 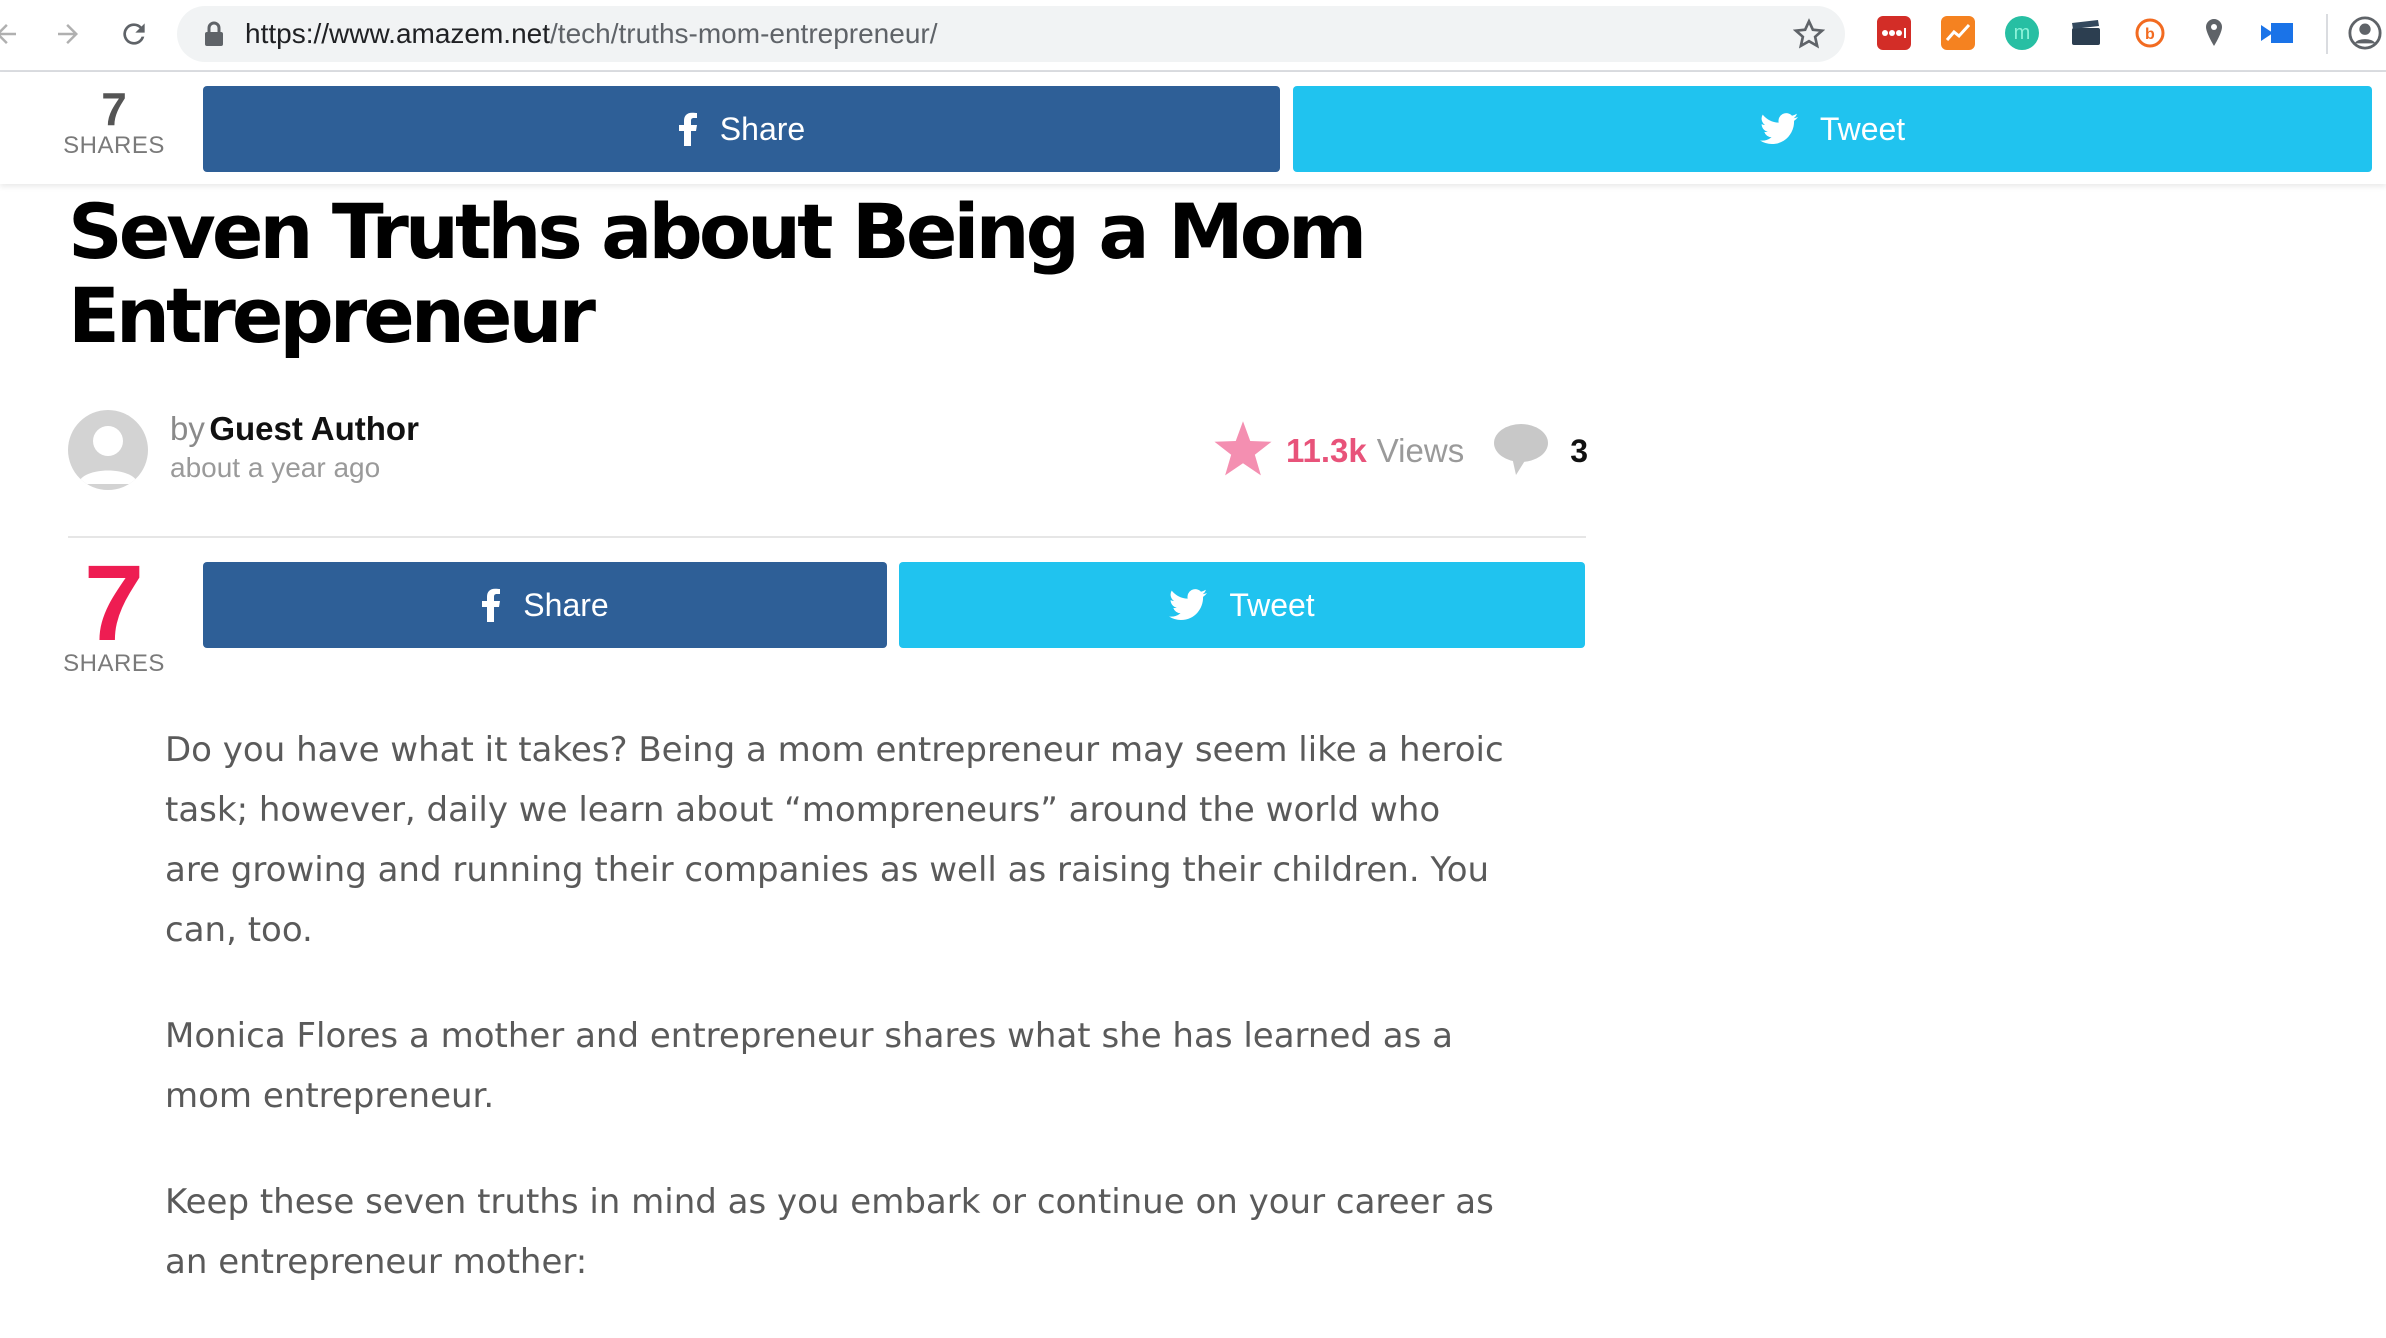 I want to click on toolbar-separator, so click(x=2327, y=34).